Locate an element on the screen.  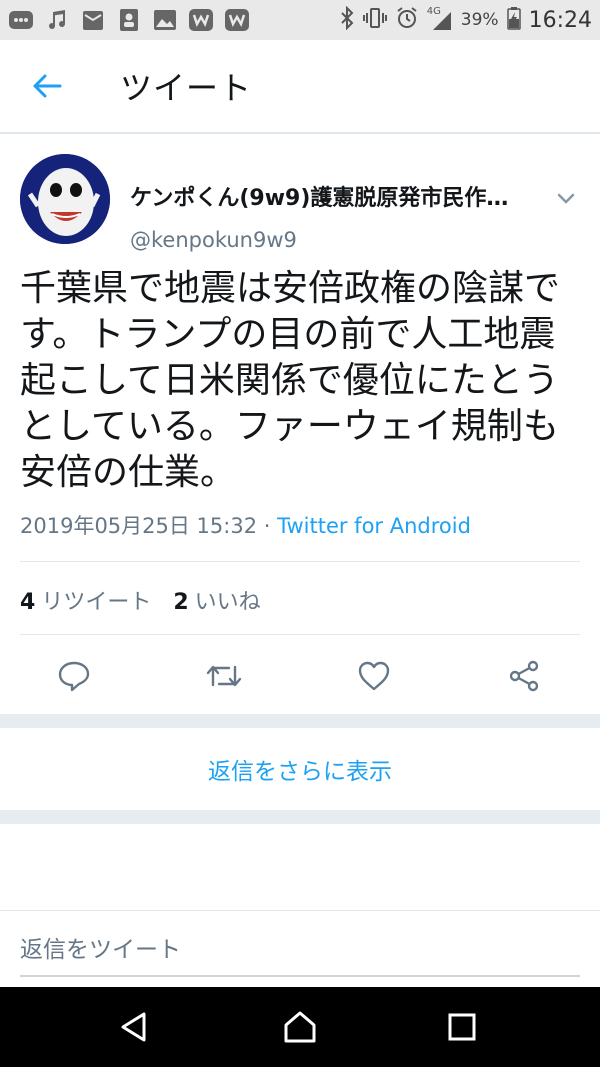
back-button is located at coordinates (47, 86).